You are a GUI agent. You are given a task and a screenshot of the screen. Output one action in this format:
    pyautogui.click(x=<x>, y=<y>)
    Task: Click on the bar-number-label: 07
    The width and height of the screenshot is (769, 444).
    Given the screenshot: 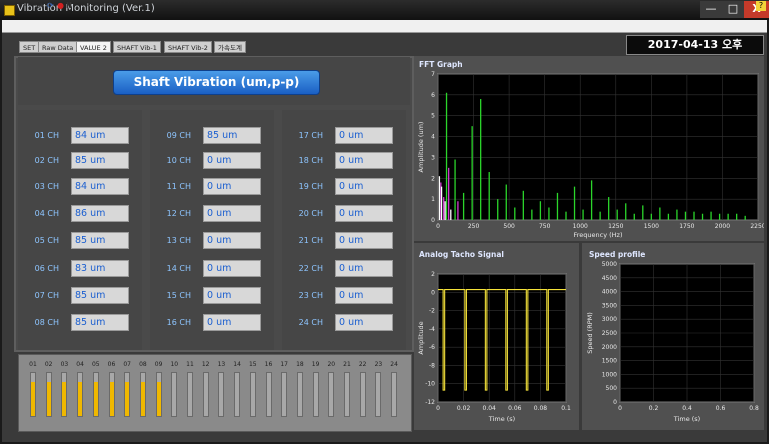 What is the action you would take?
    pyautogui.click(x=127, y=364)
    